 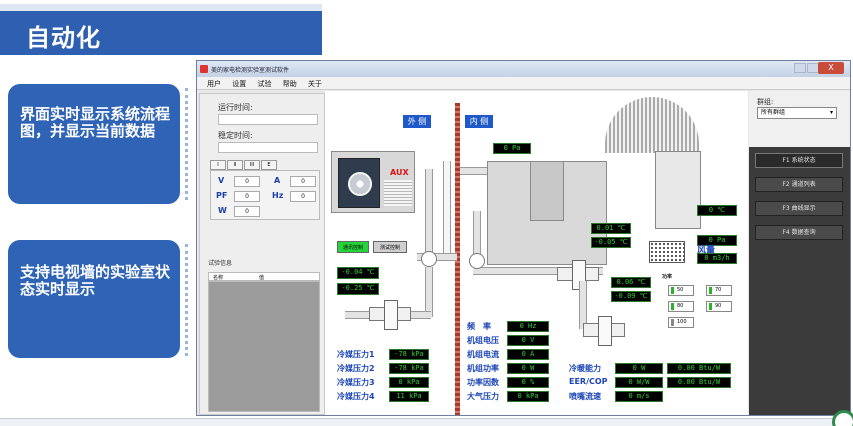 I want to click on param-label-frequency: 频 率, so click(x=479, y=326).